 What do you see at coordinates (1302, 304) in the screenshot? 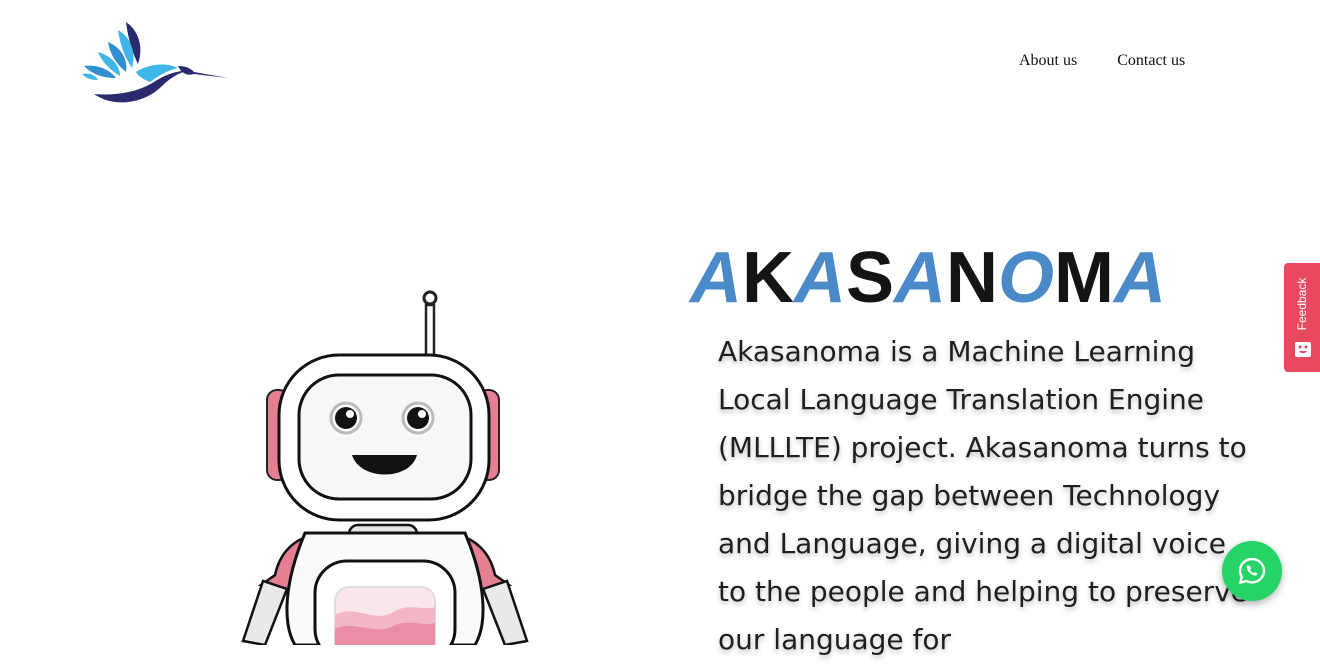
I see `feedback-label: Feedback` at bounding box center [1302, 304].